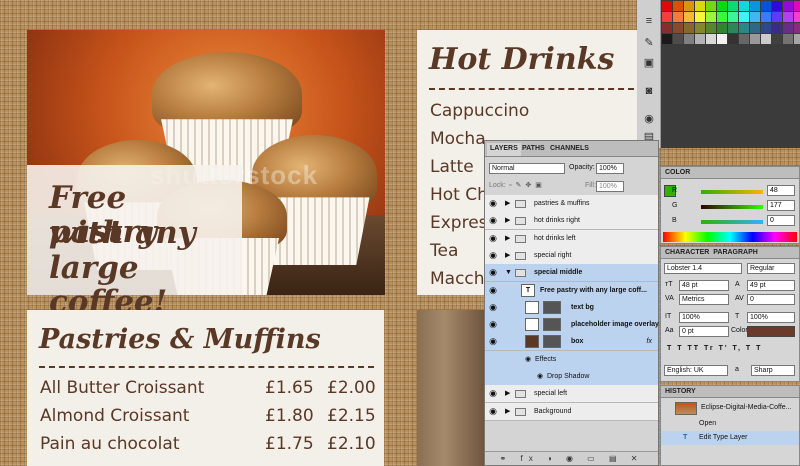 The image size is (800, 466). What do you see at coordinates (571, 255) in the screenshot?
I see `layer-row: ◉ ▶ special right` at bounding box center [571, 255].